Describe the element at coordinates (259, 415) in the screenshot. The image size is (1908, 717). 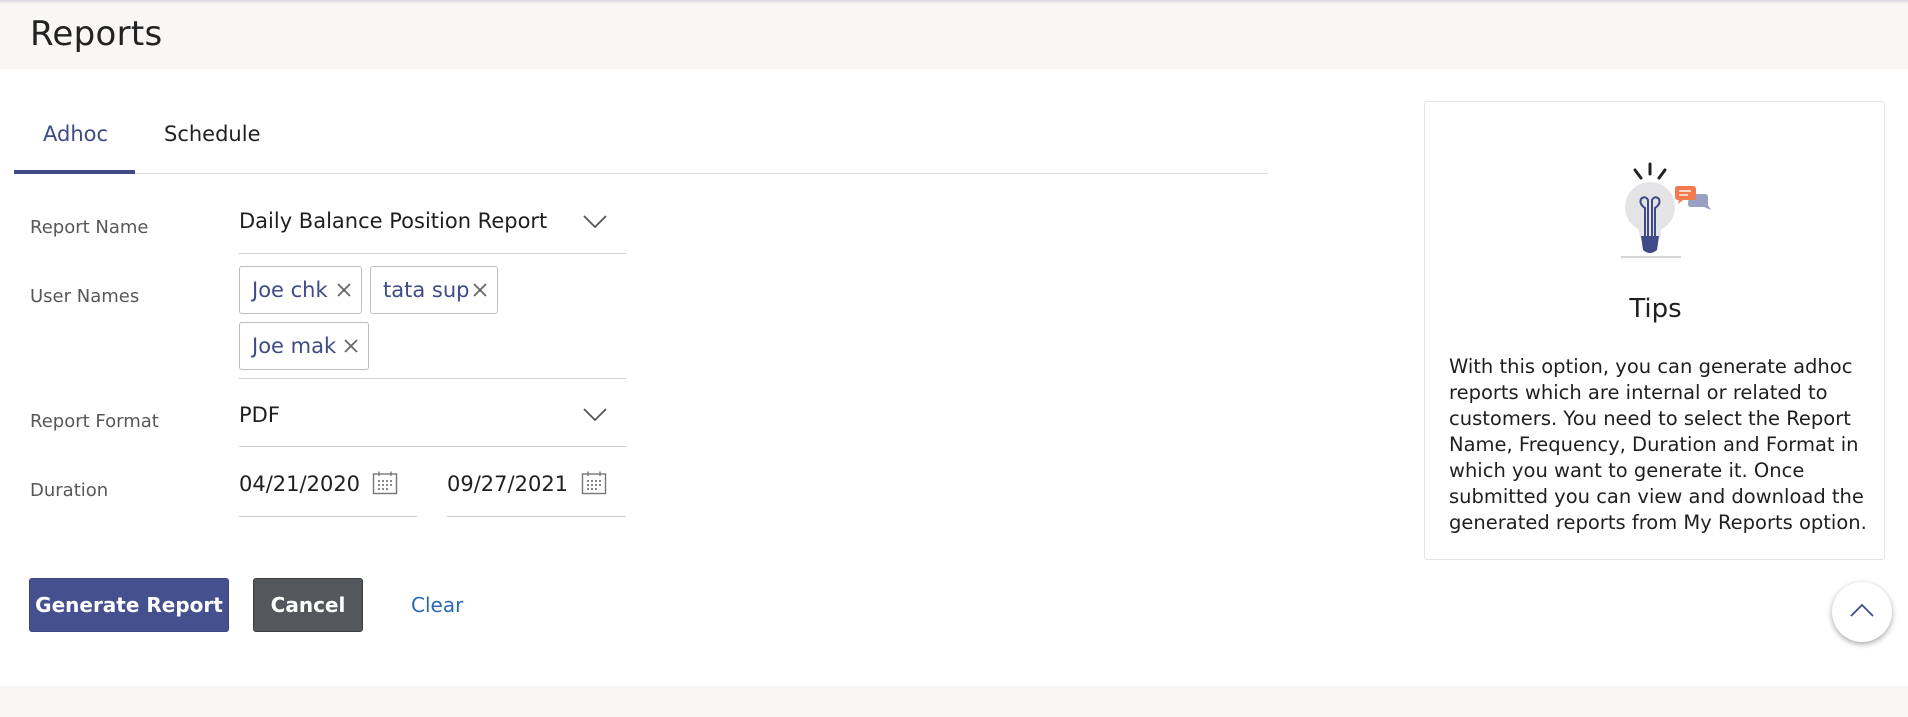
I see `report-format-value: PDF` at that location.